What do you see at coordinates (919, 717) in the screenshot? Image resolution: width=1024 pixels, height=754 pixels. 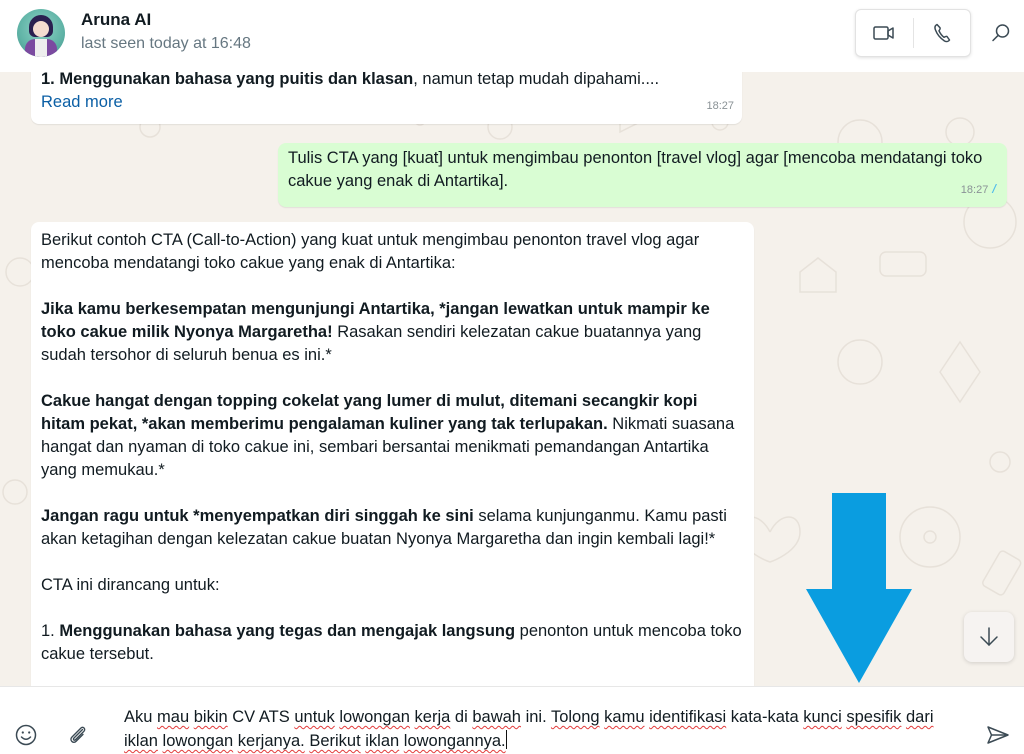 I see `misspelled-word: dari` at bounding box center [919, 717].